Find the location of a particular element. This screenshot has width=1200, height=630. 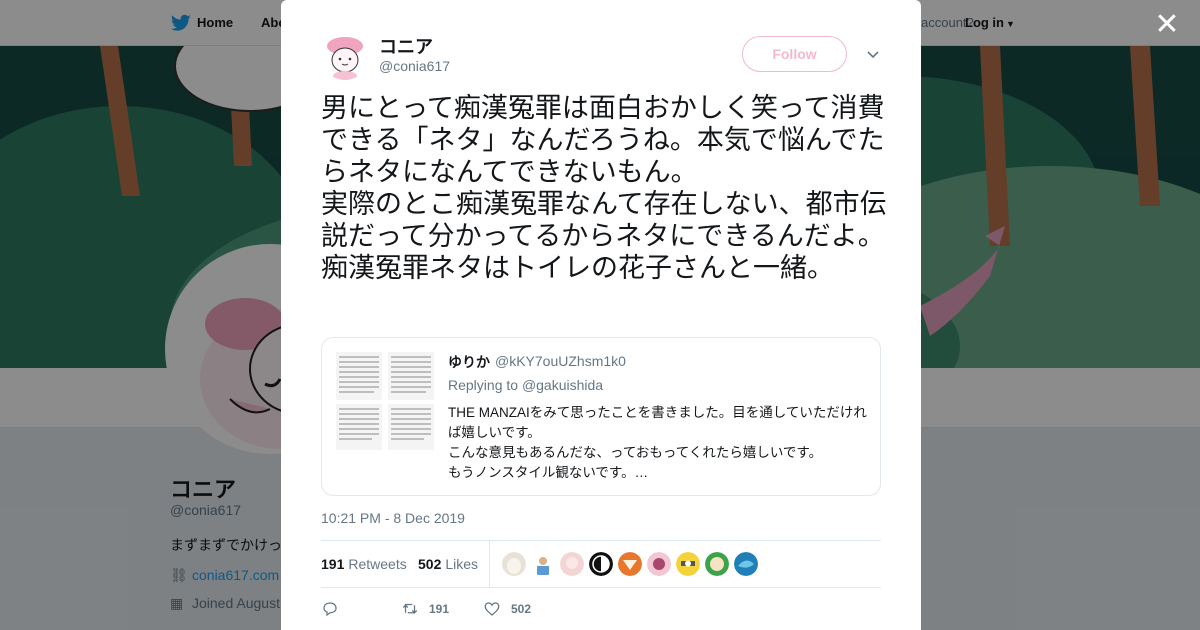

like-count: 502 is located at coordinates (521, 609).